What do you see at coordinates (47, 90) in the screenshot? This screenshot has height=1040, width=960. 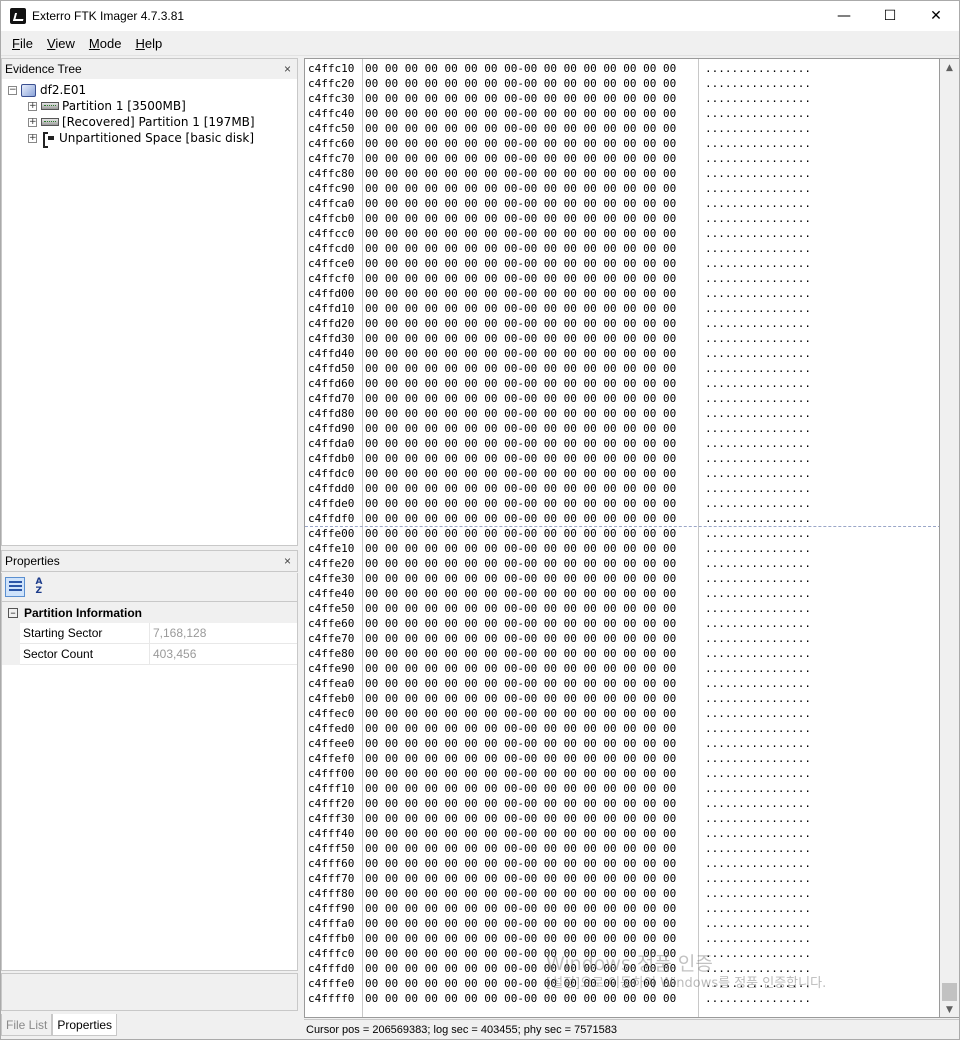 I see `tree-item-root: − df2.E01` at bounding box center [47, 90].